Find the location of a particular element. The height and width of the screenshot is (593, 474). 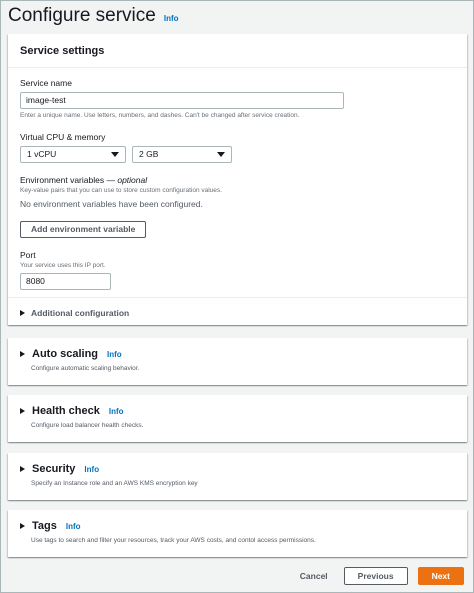

add-env-var-button: Add environment variable is located at coordinates (83, 229).